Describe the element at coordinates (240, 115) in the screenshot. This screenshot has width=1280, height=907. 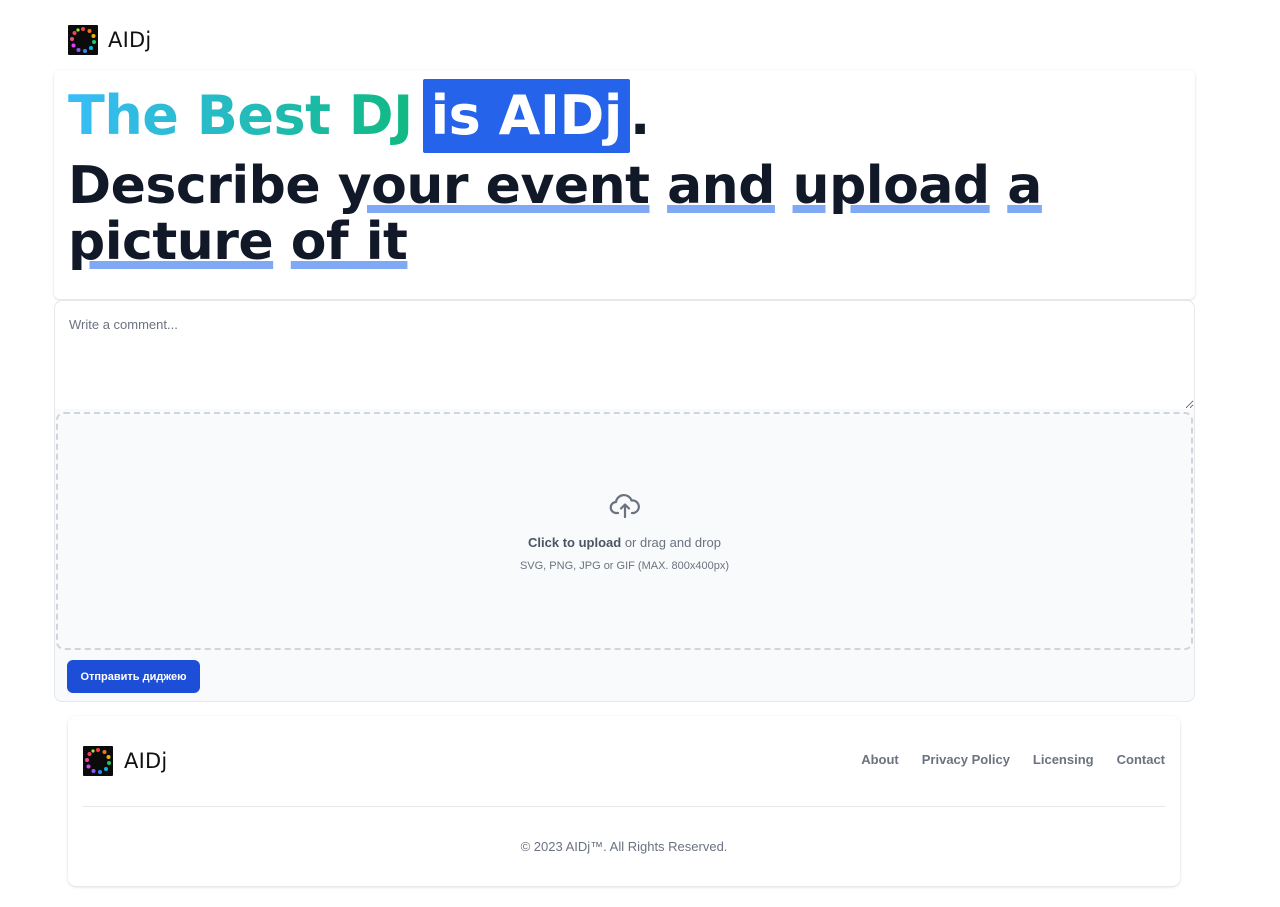
I see `hero-title-gradient: The Best DJ` at that location.